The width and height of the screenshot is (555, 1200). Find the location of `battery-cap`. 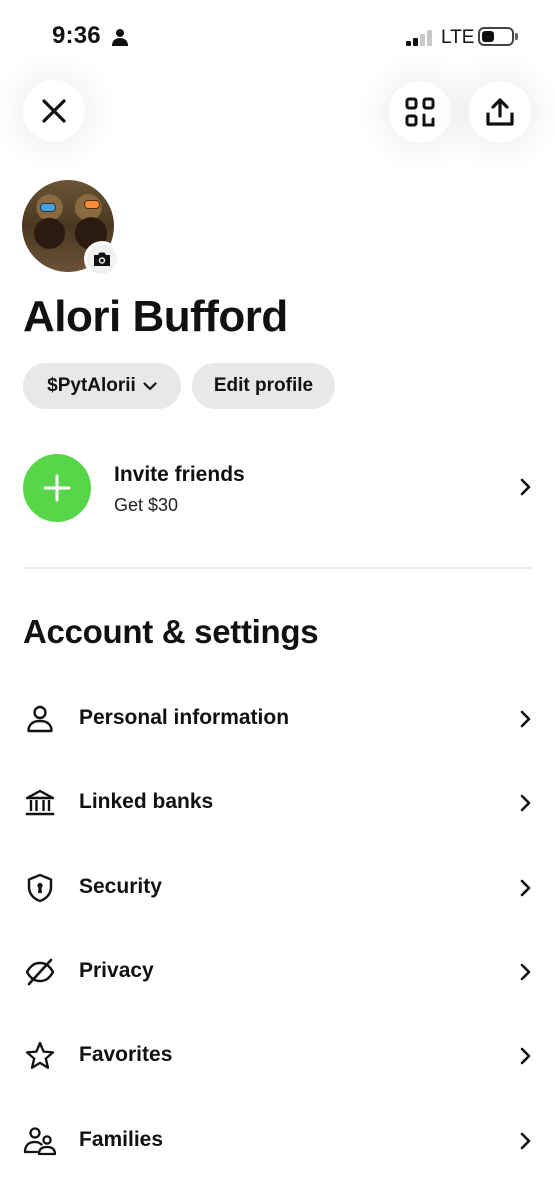

battery-cap is located at coordinates (516, 36).